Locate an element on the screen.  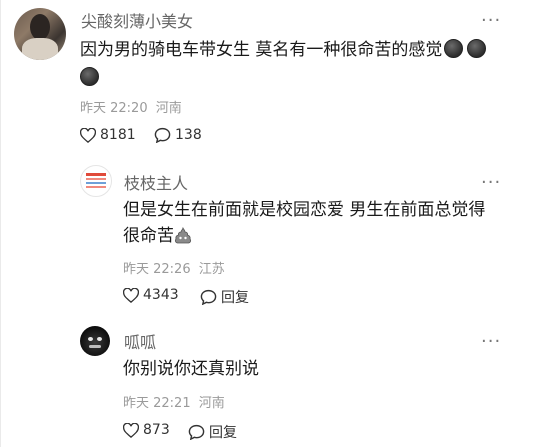
reply-count: 138 is located at coordinates (188, 135).